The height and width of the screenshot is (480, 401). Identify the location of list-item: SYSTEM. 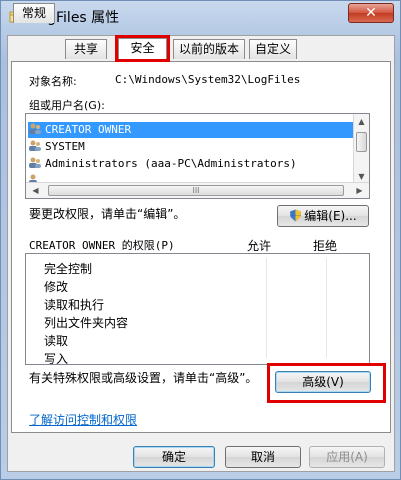
(191, 147).